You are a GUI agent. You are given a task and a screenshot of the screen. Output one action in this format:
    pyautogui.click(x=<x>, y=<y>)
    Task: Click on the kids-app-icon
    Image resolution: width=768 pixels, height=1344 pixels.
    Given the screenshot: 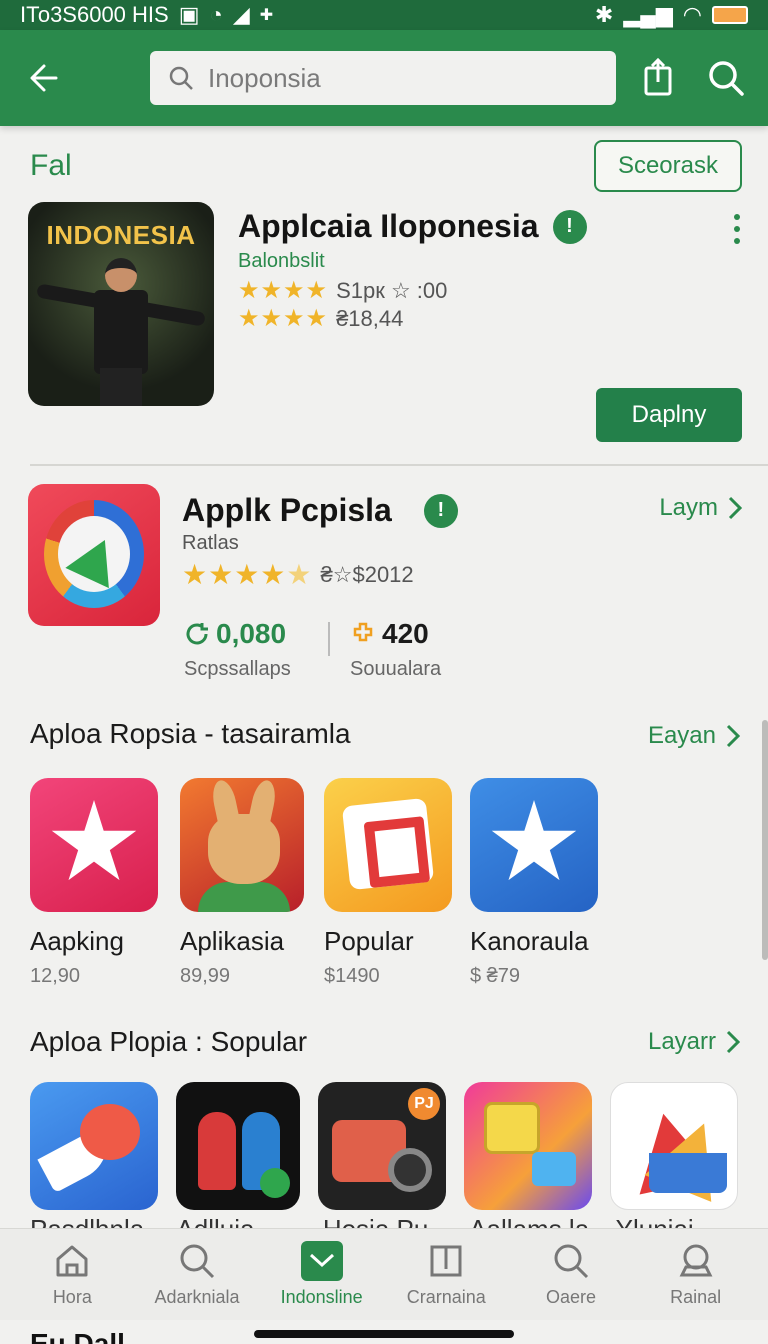 What is the action you would take?
    pyautogui.click(x=238, y=1146)
    